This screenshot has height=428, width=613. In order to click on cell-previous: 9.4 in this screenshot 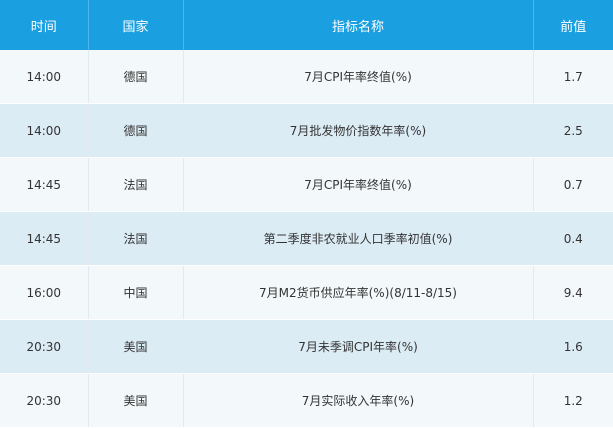, I will do `click(573, 292)`.